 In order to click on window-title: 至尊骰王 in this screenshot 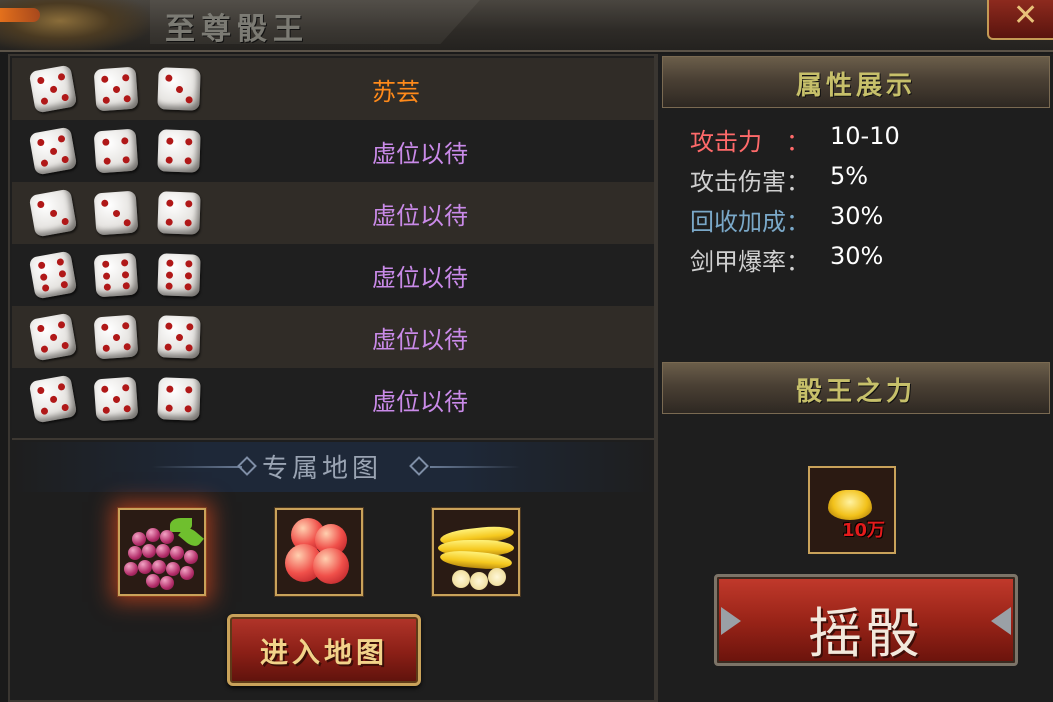, I will do `click(237, 29)`.